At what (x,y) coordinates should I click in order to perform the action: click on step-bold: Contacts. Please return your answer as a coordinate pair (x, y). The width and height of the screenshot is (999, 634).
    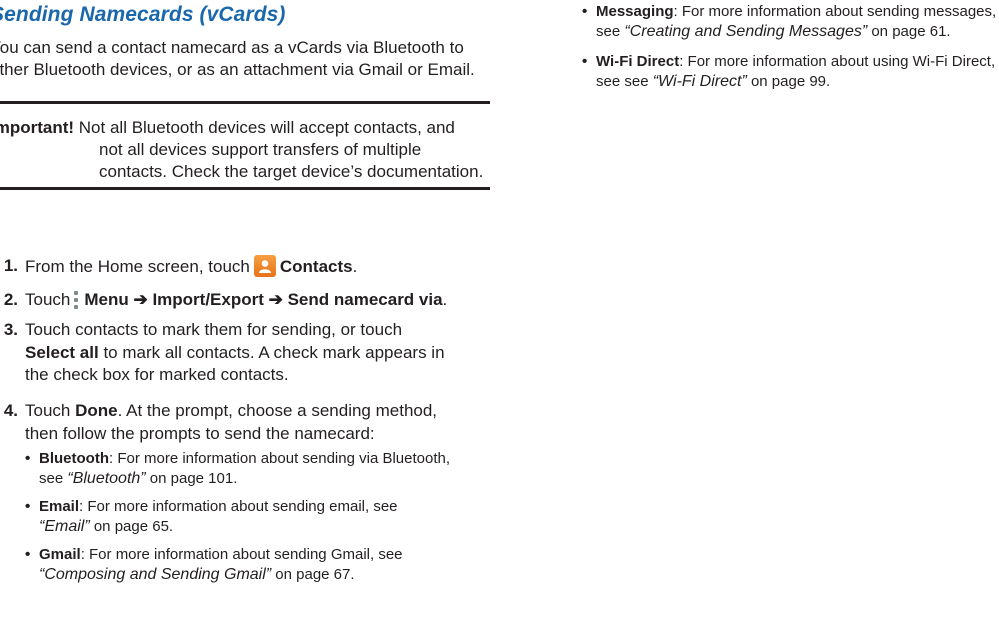
    Looking at the image, I should click on (316, 266).